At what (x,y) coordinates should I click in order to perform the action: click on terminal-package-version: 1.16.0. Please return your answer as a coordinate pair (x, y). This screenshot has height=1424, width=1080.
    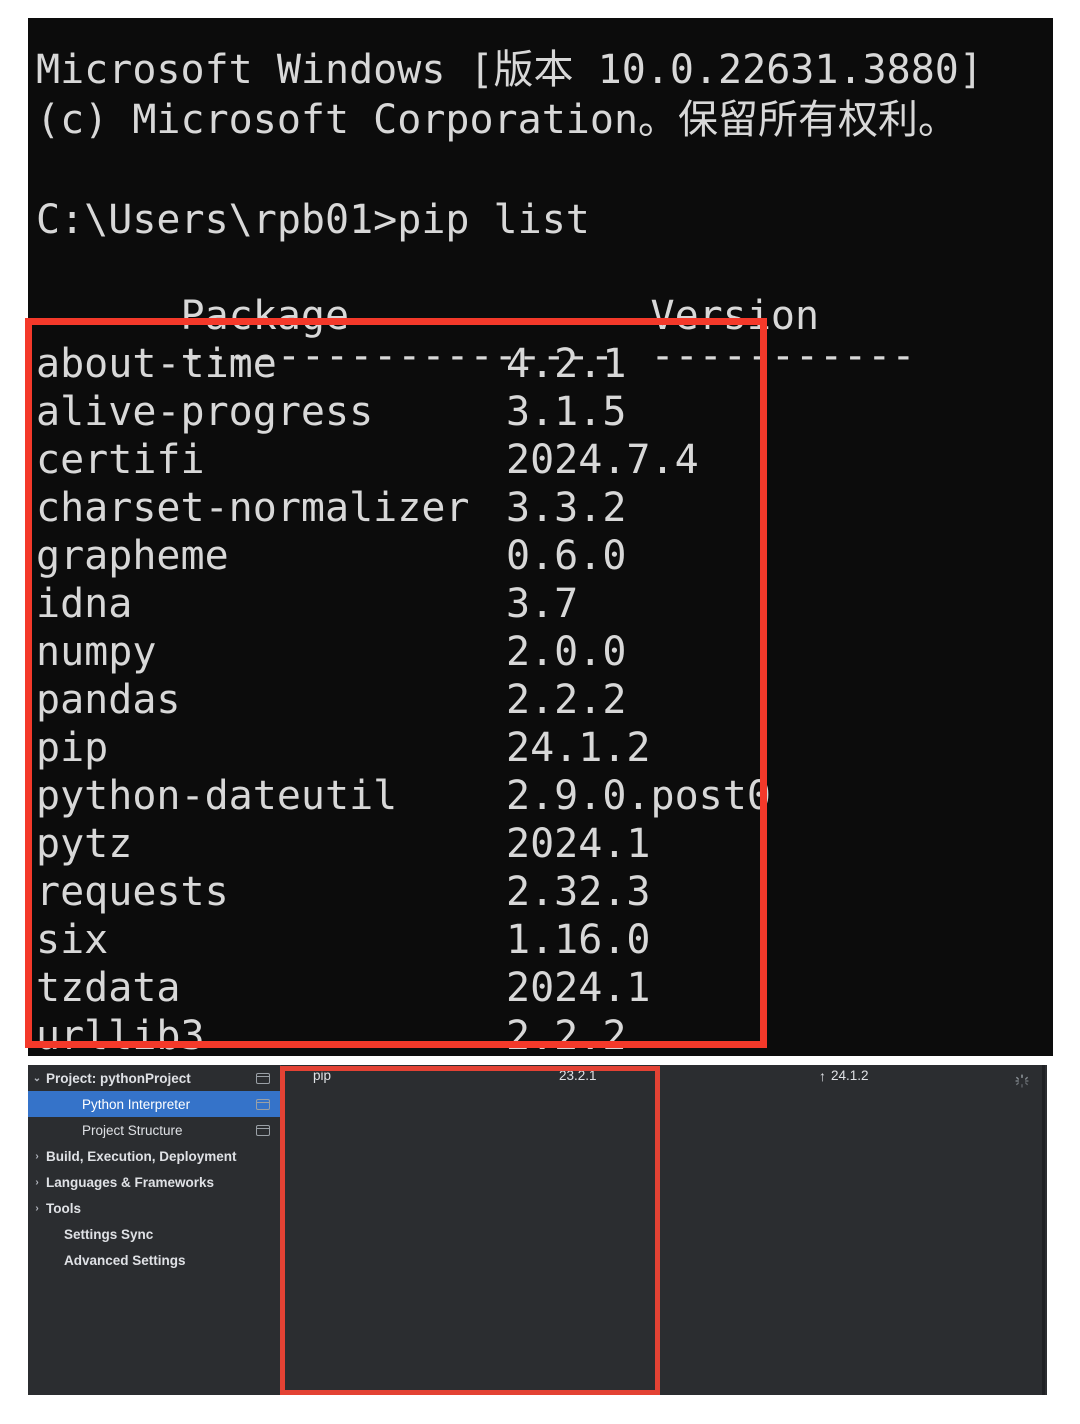
    Looking at the image, I should click on (578, 940).